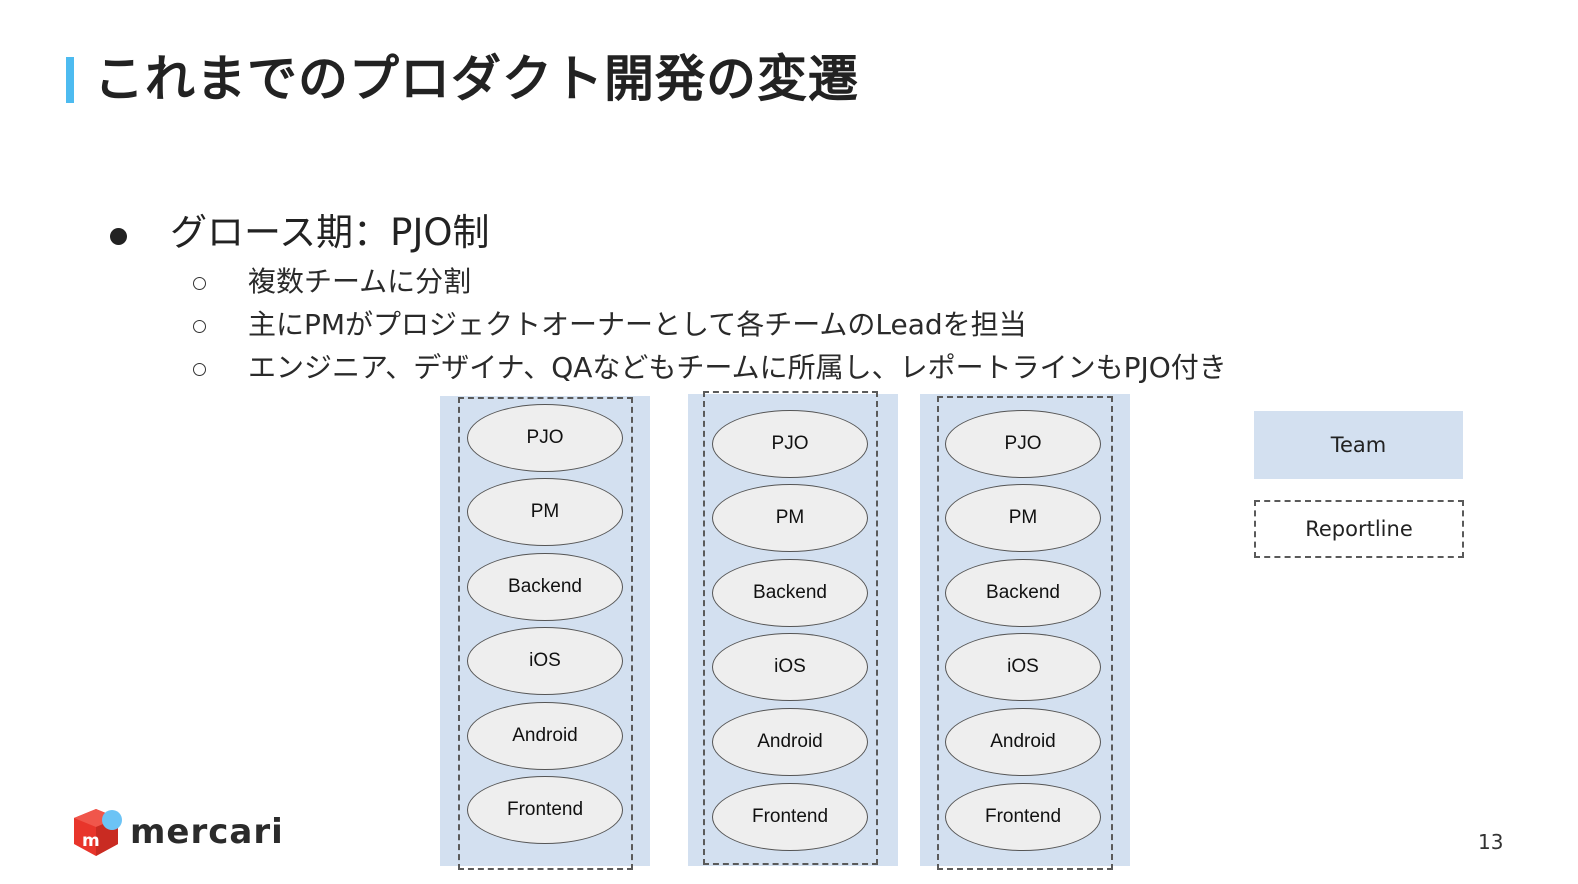  I want to click on cube-letter: m, so click(91, 841).